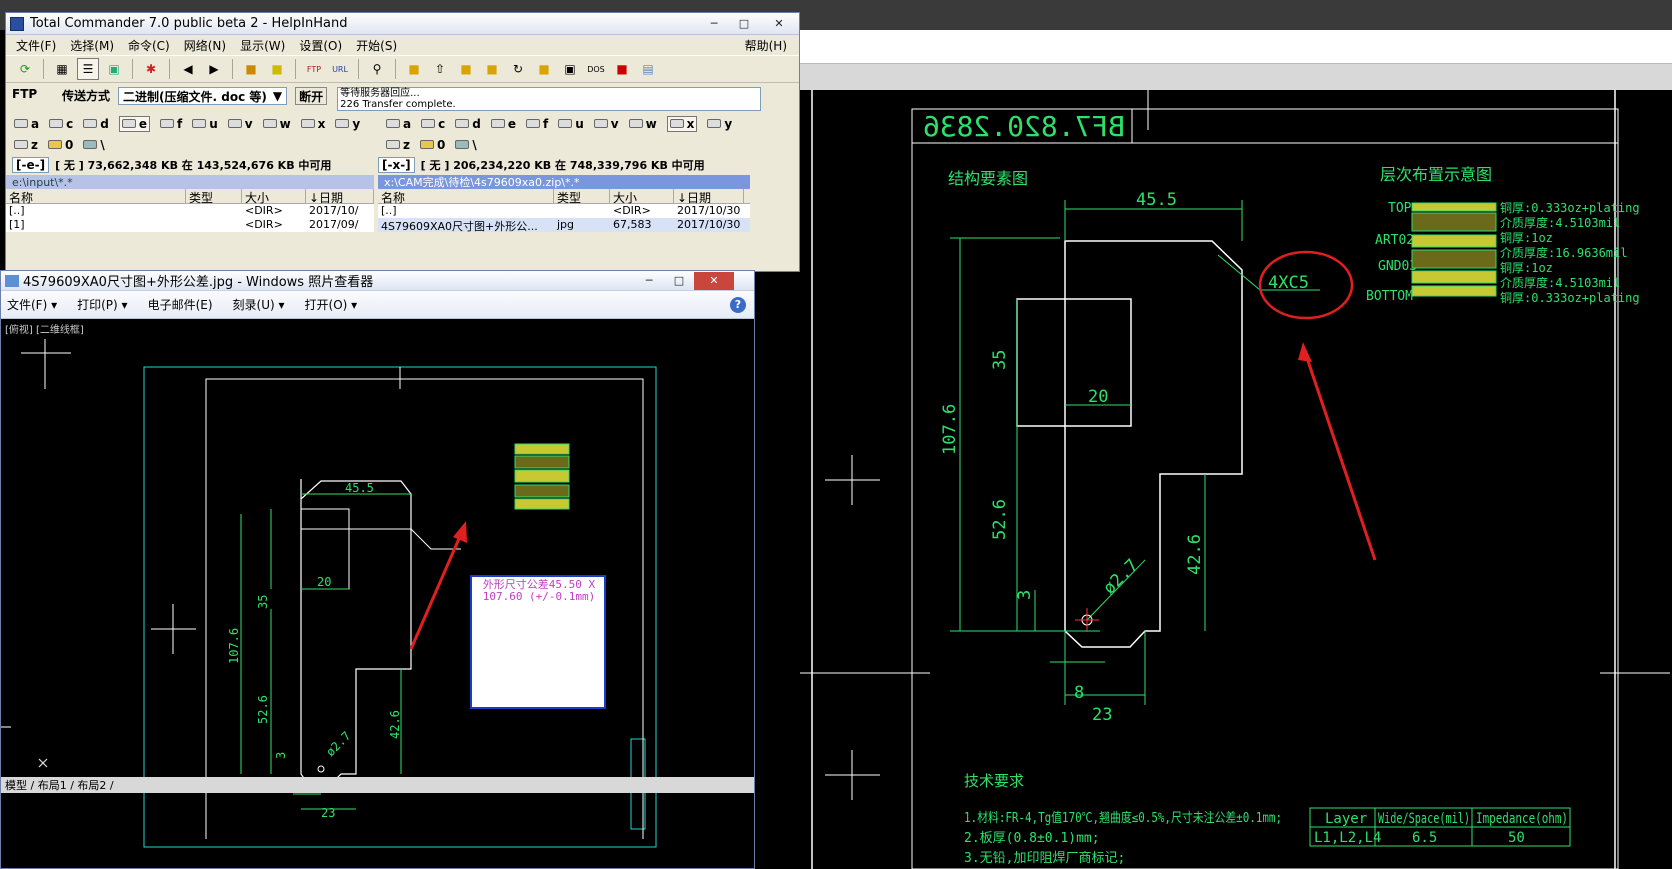 Image resolution: width=1672 pixels, height=869 pixels. What do you see at coordinates (190, 211) in the screenshot?
I see `file-row: [..] <DIR> 2017/10/` at bounding box center [190, 211].